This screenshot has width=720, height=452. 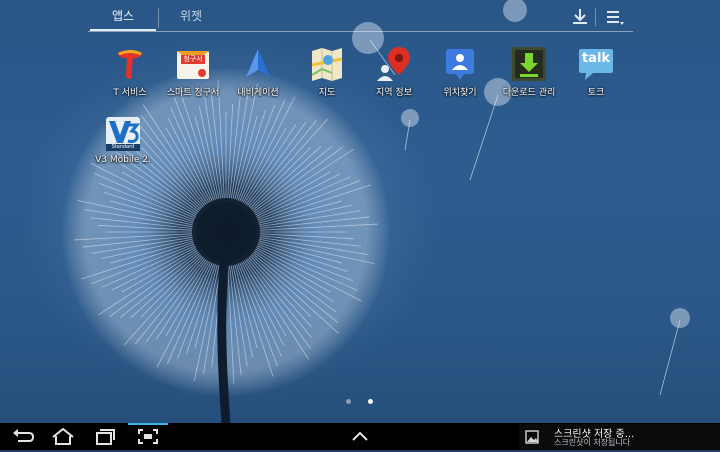 I want to click on notification-subtitle: 스크린샷이 저장됩니다, so click(x=592, y=442).